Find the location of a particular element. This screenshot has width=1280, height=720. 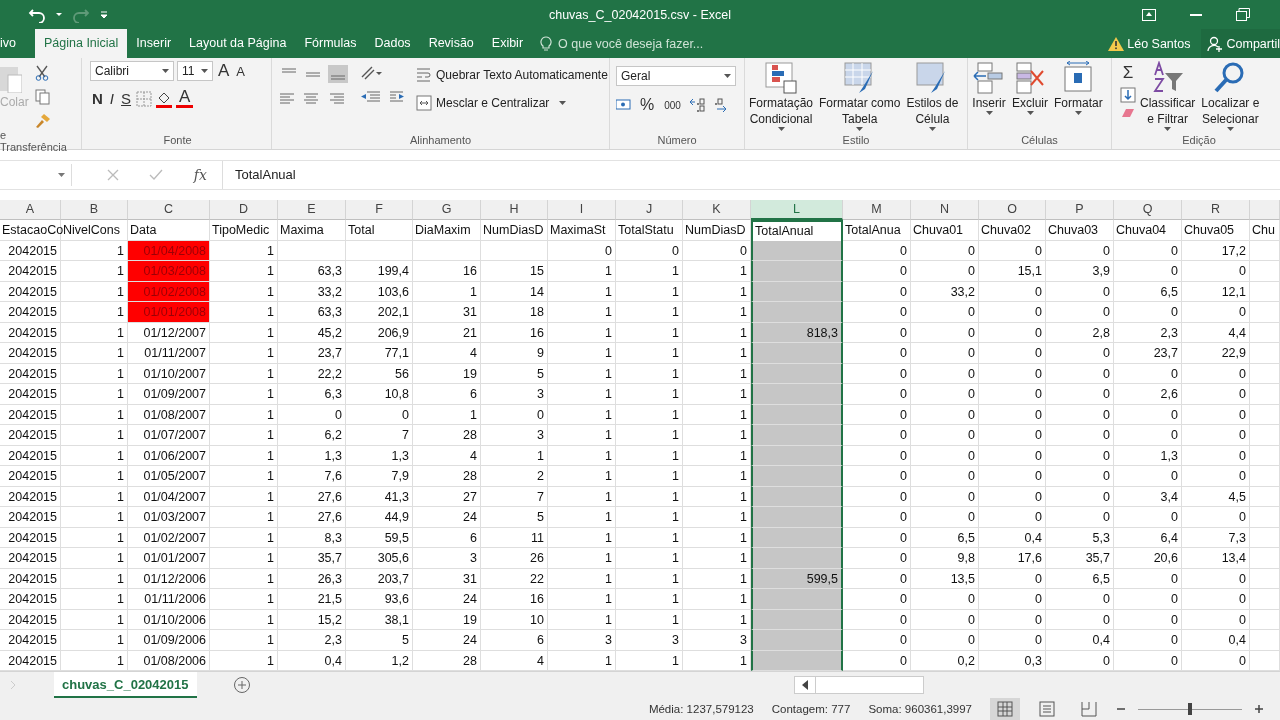

add-sheet-icon is located at coordinates (241, 685).